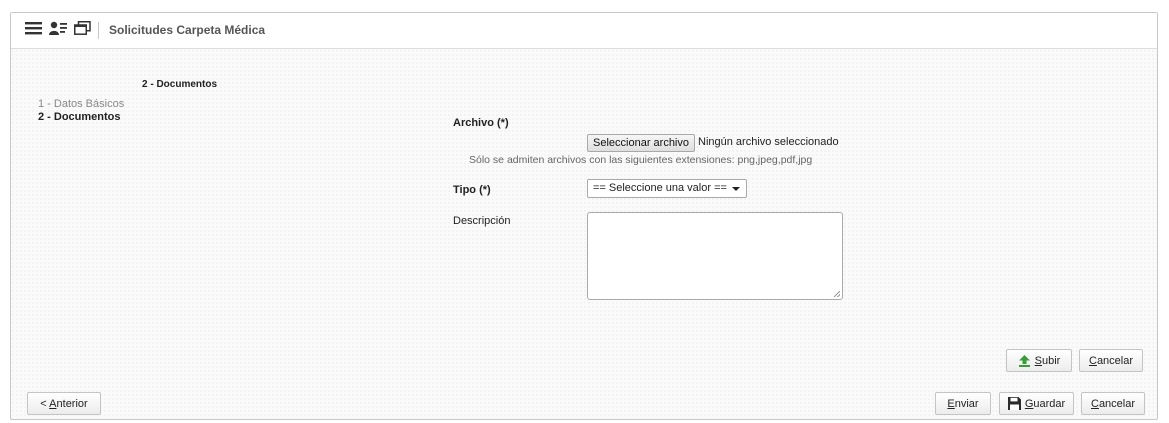 The height and width of the screenshot is (423, 1169). Describe the element at coordinates (715, 256) in the screenshot. I see `descripcion-textarea` at that location.